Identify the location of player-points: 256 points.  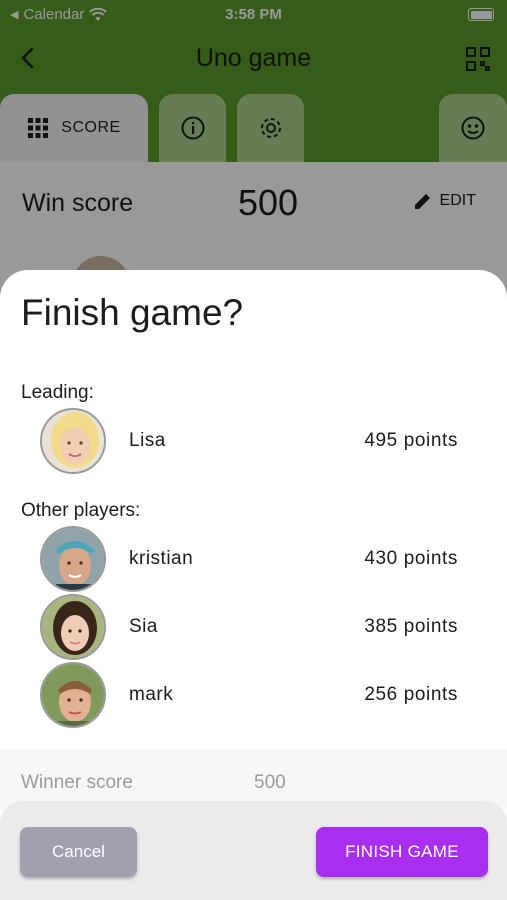
(411, 694).